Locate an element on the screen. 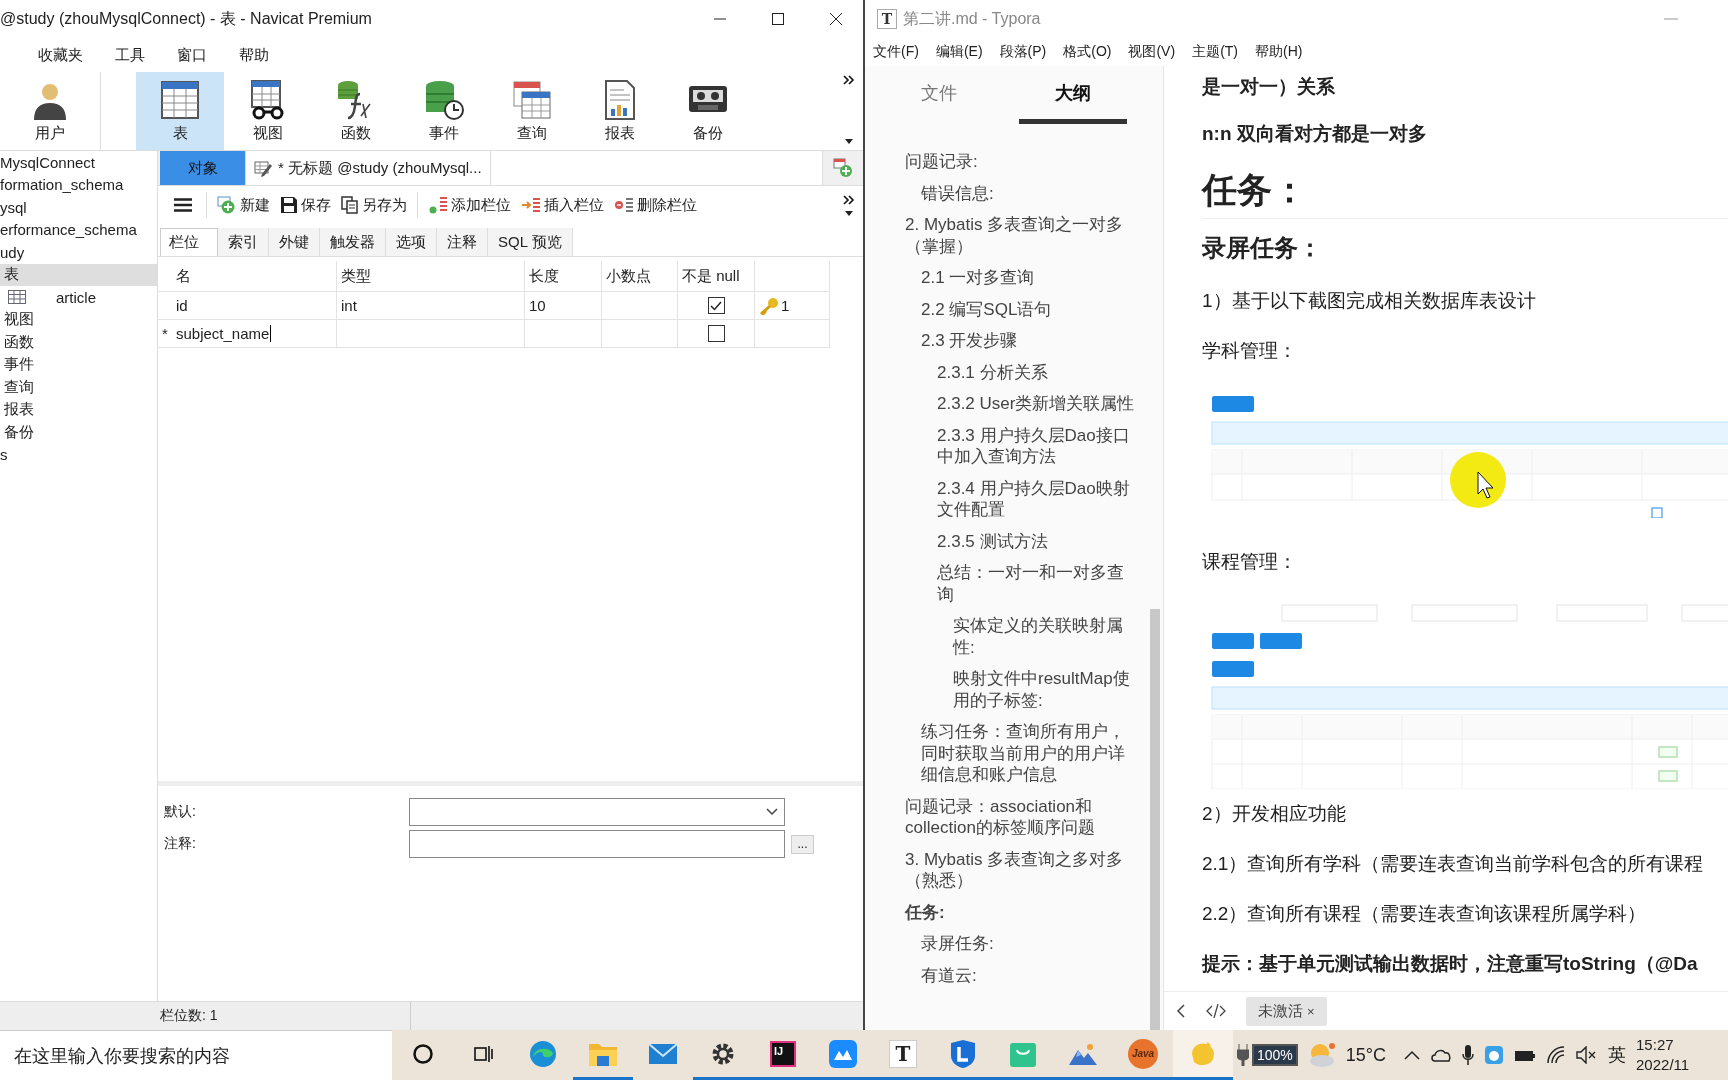  toolbar-button: 添加栏位 is located at coordinates (469, 205).